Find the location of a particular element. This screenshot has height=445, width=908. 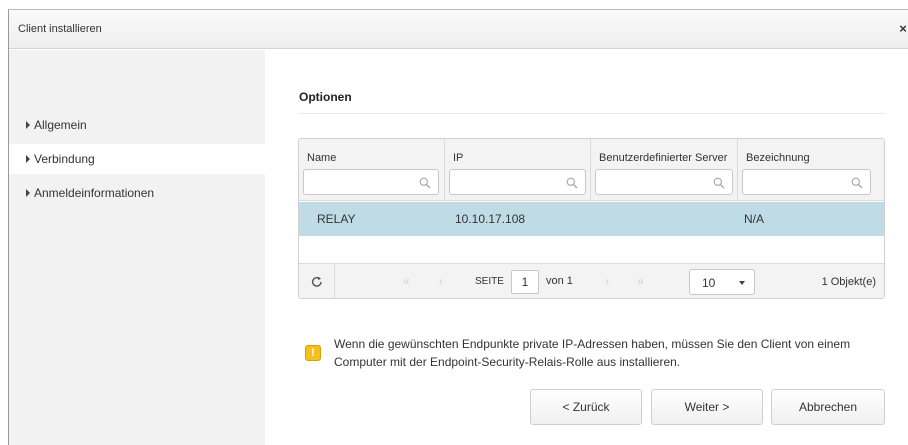

dialog-titlebar: Client installieren × is located at coordinates (458, 29).